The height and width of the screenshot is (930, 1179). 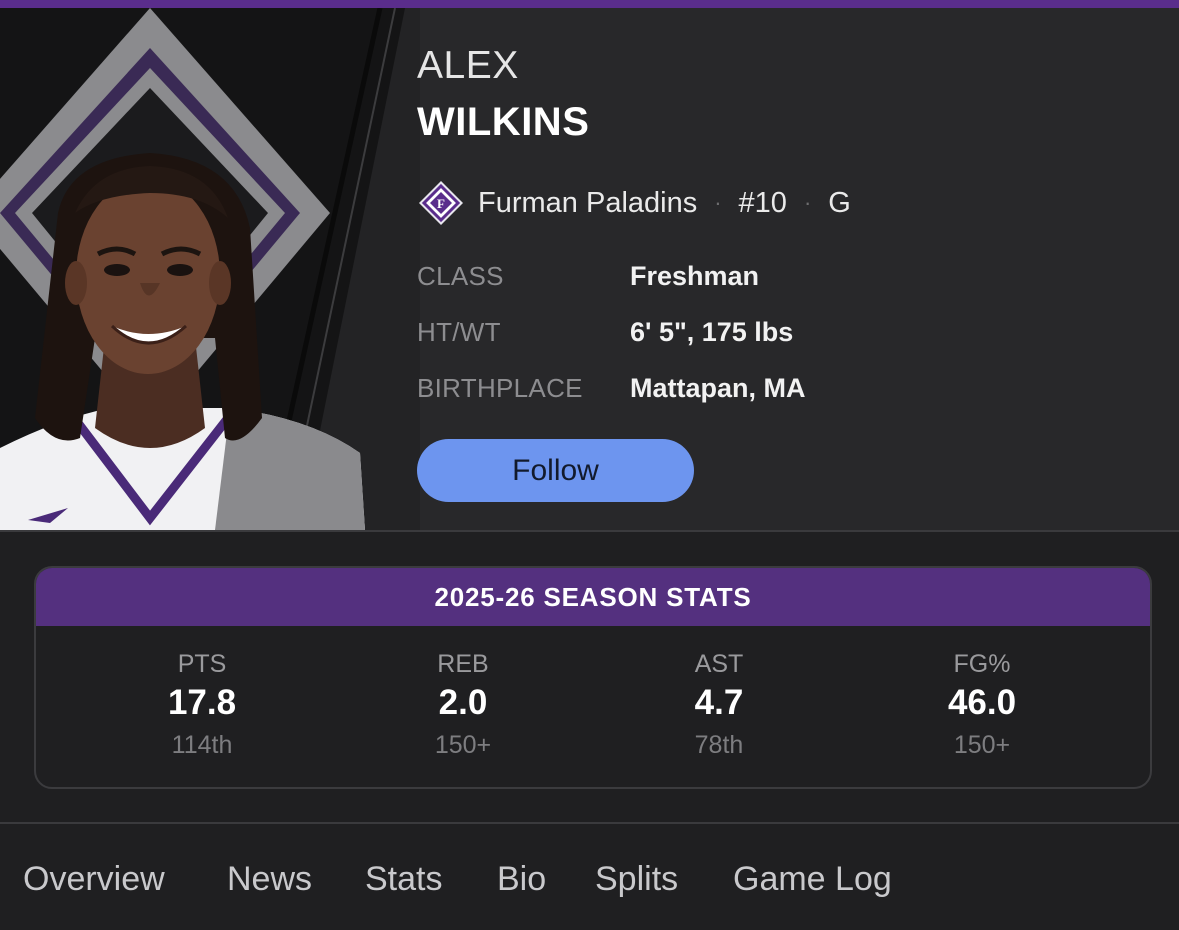 I want to click on attribute-label: BIRTHPLACE, so click(x=500, y=387).